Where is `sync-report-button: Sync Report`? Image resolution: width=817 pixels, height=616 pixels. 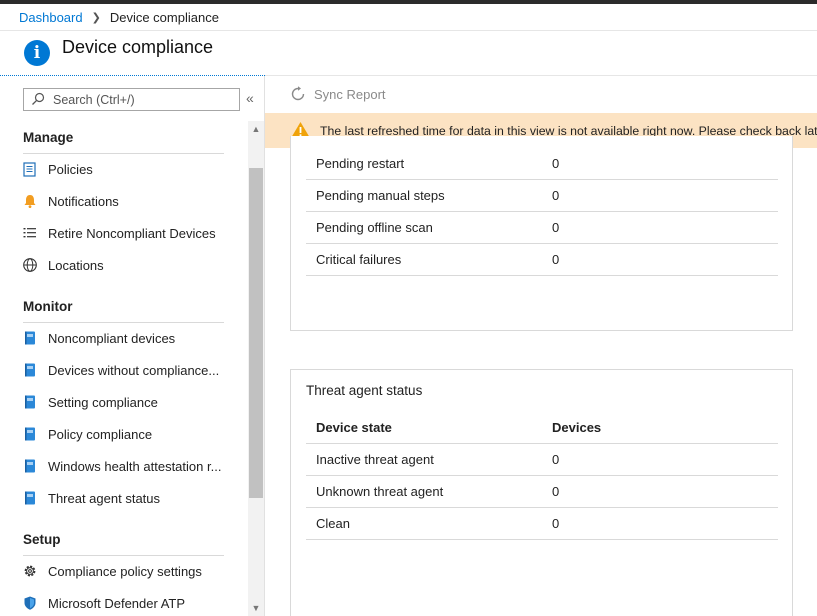
sync-report-button: Sync Report is located at coordinates (337, 94).